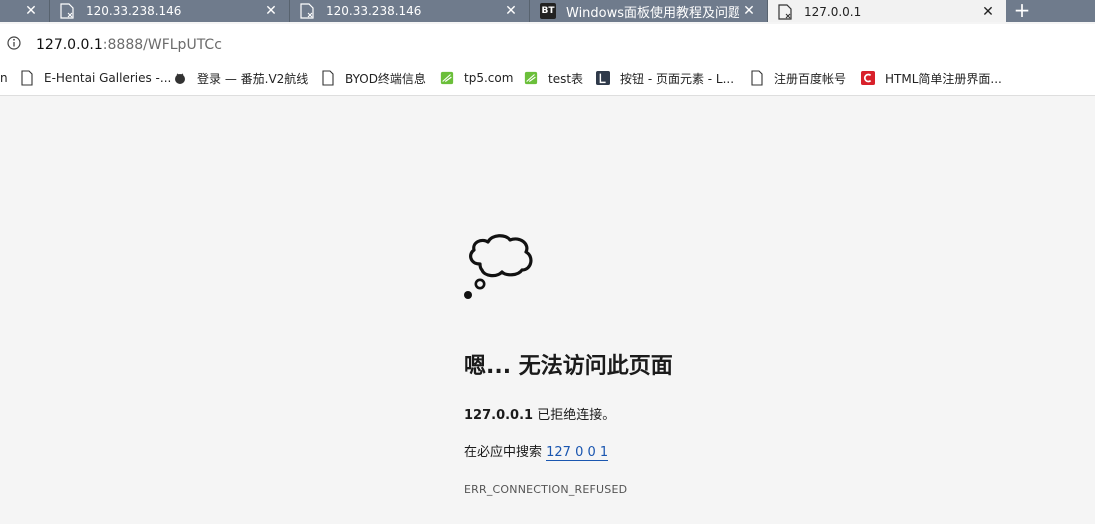 The width and height of the screenshot is (1095, 524). I want to click on bt-panel-icon: BT, so click(548, 11).